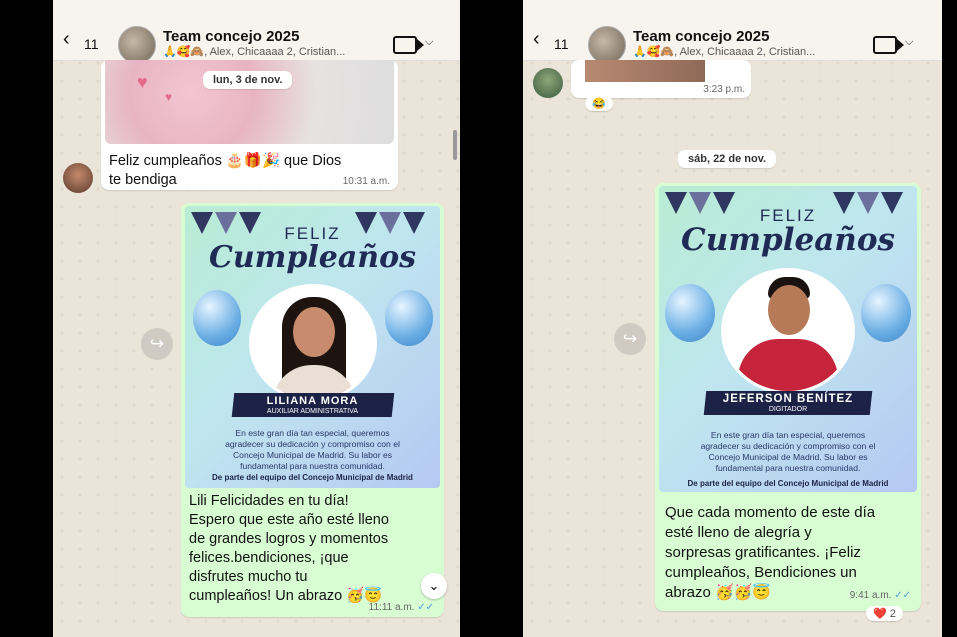 The width and height of the screenshot is (957, 637). I want to click on message-time: 9:41 a.m. ✓✓, so click(880, 595).